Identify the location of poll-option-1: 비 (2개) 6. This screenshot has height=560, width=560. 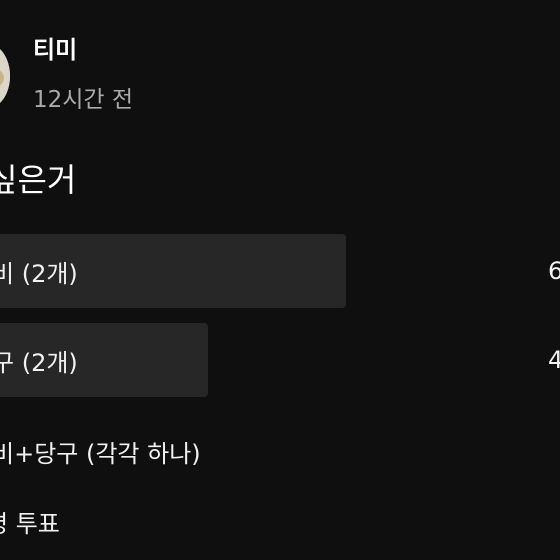
(280, 271).